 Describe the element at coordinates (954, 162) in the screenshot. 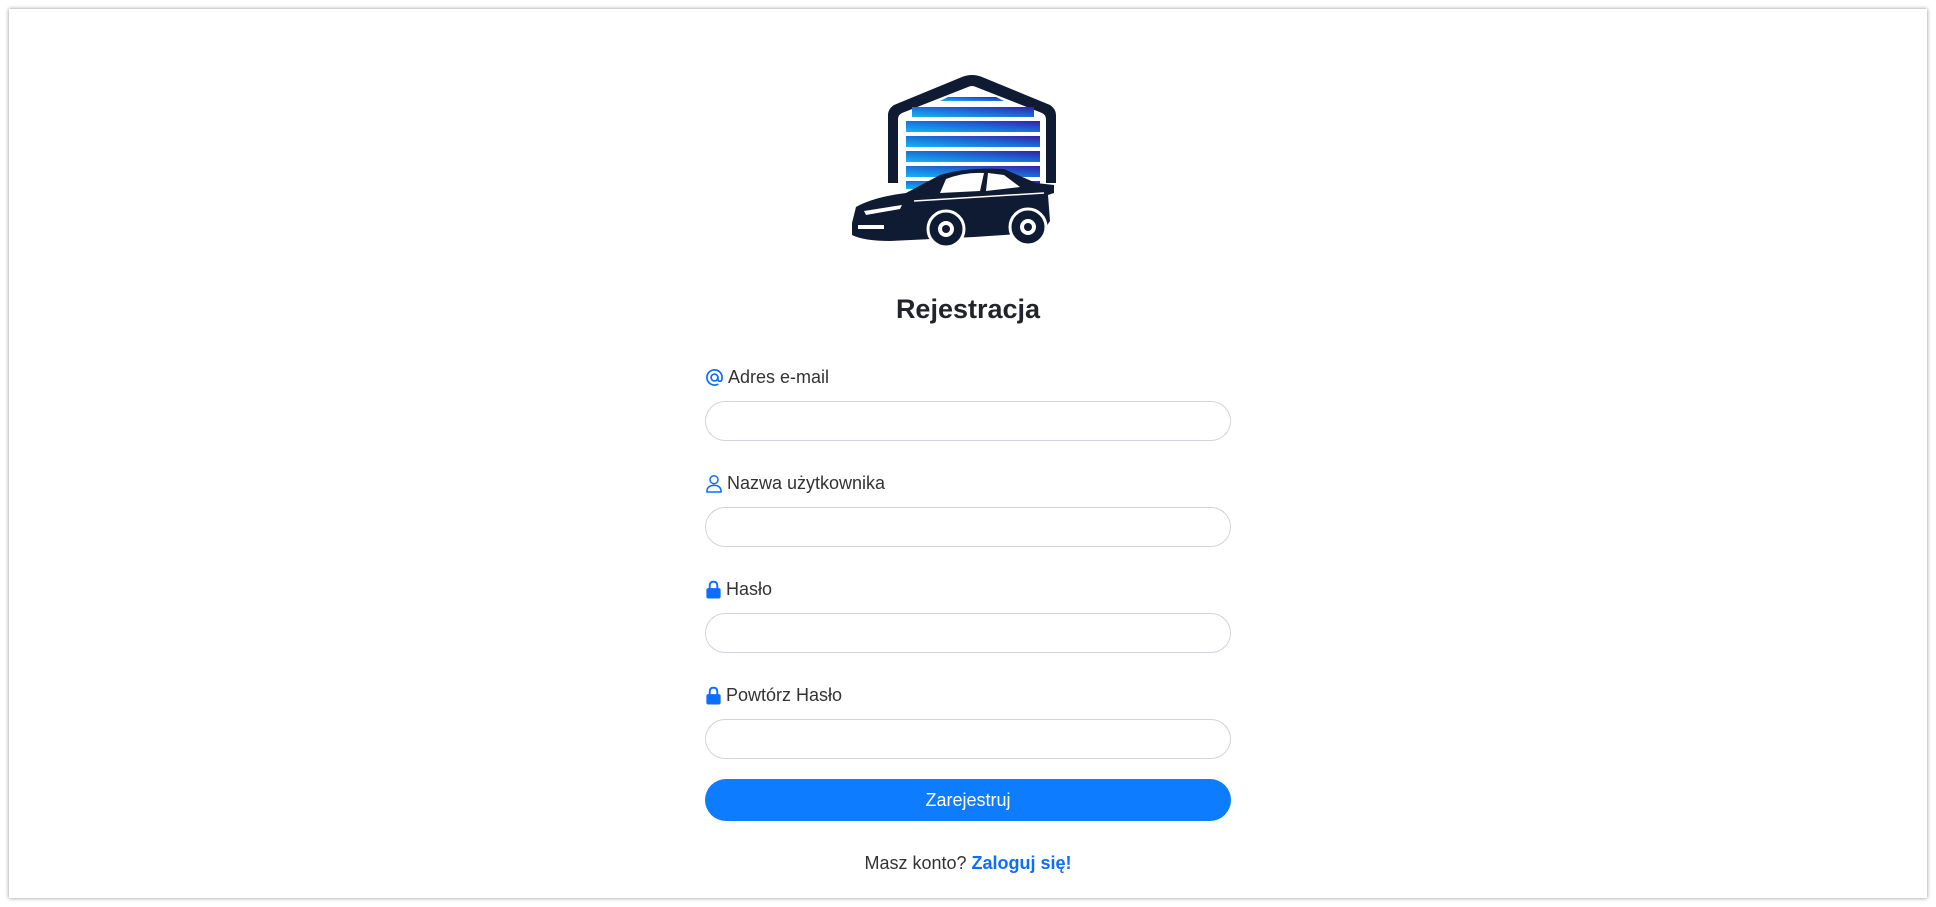

I see `garage-car-logo` at that location.